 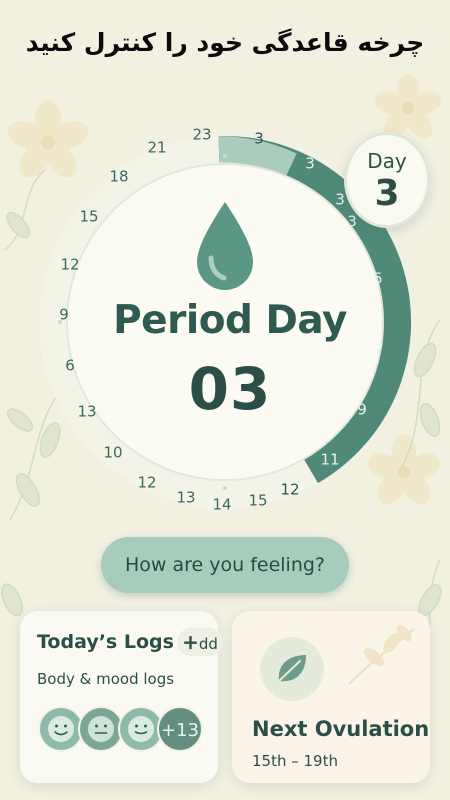 What do you see at coordinates (70, 366) in the screenshot?
I see `dial-number: 6` at bounding box center [70, 366].